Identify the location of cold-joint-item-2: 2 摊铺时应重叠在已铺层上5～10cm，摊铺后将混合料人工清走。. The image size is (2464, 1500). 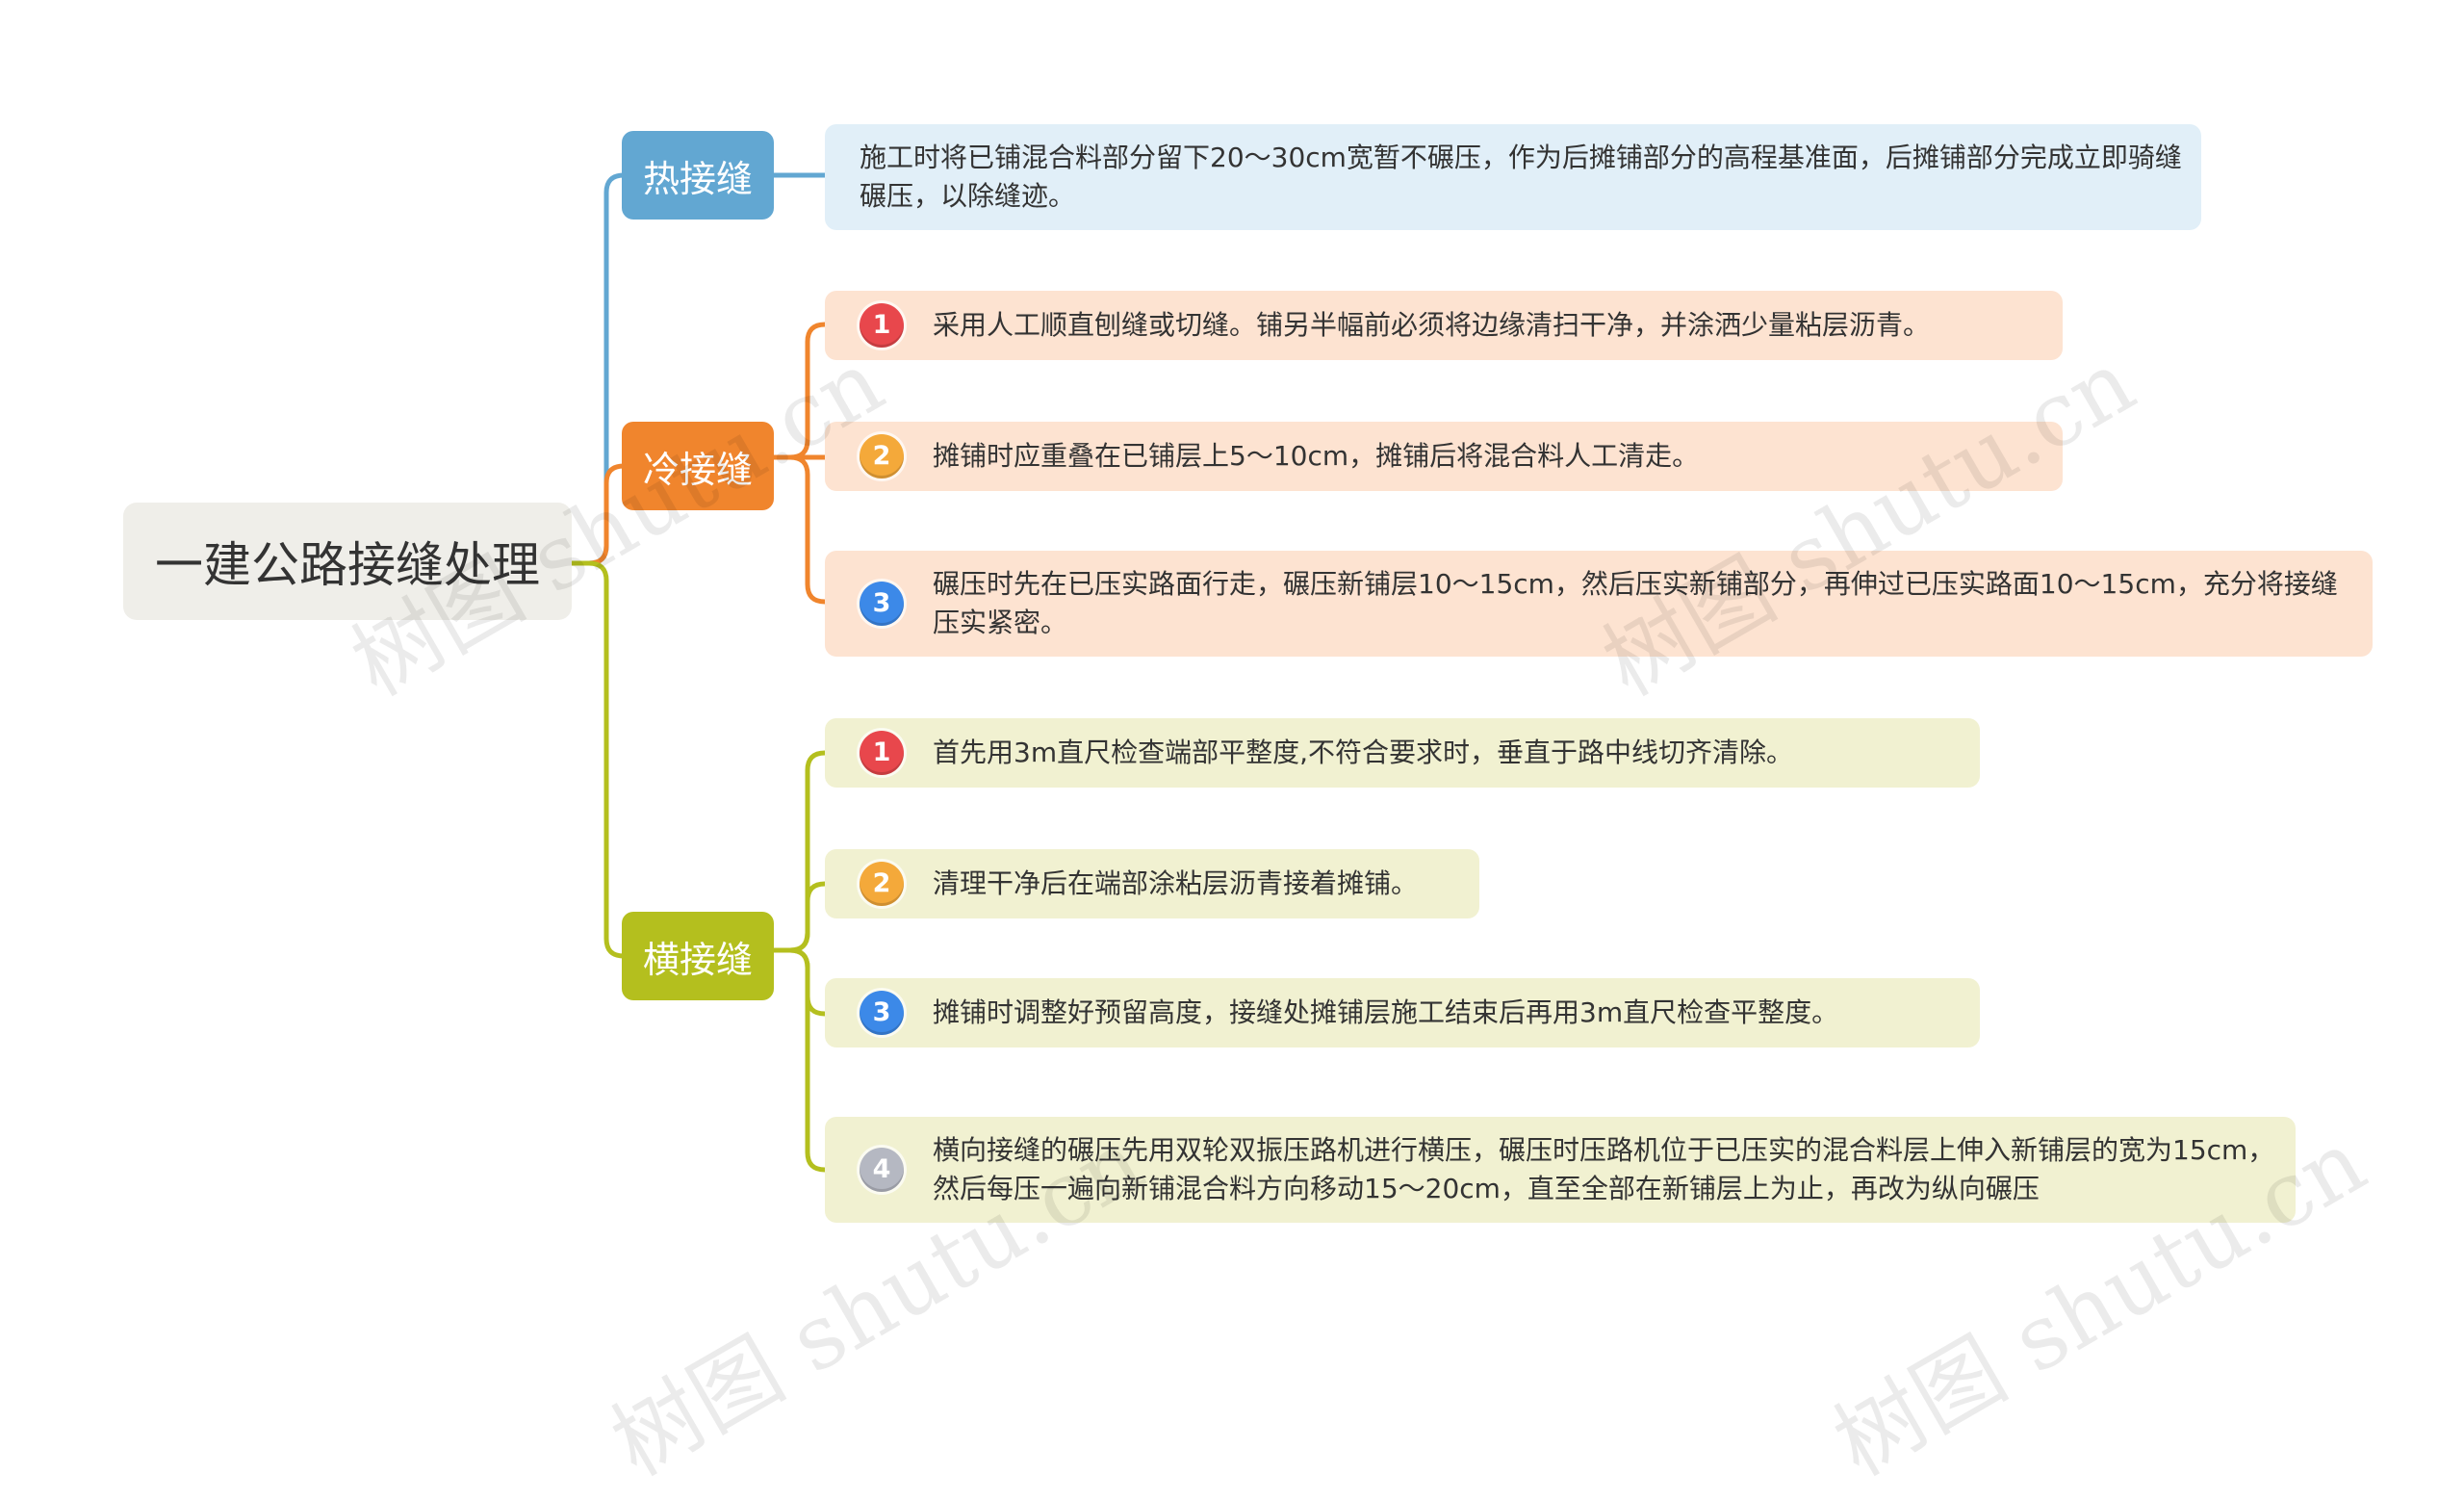
(1444, 456).